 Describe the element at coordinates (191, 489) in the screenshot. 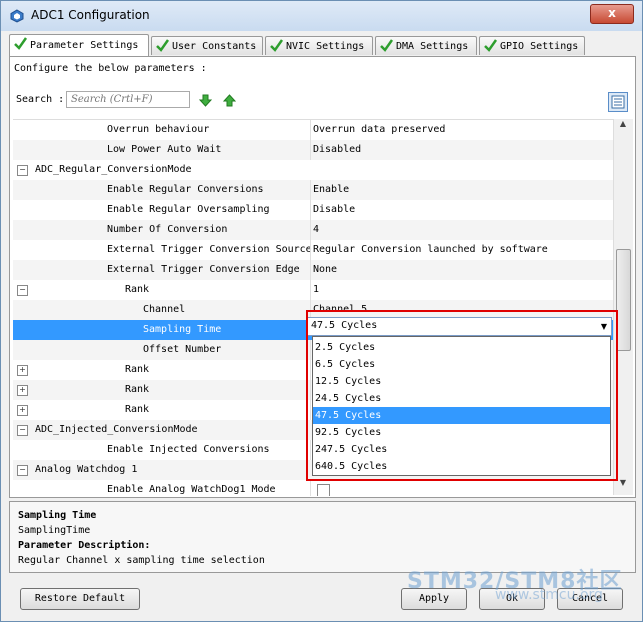

I see `param-key: Enable Analog WatchDog1 Mode` at that location.